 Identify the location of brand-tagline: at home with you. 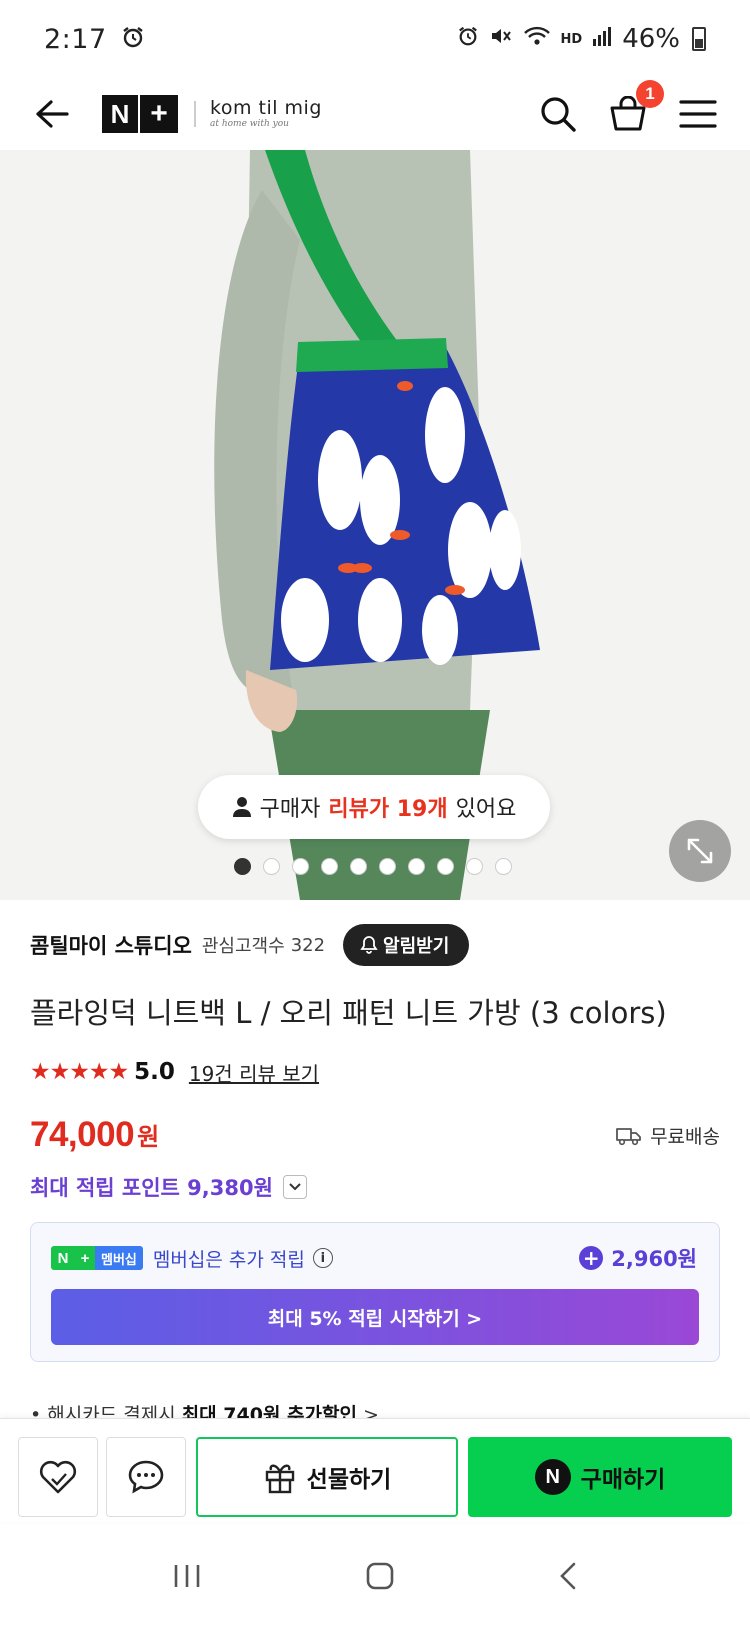
(249, 124).